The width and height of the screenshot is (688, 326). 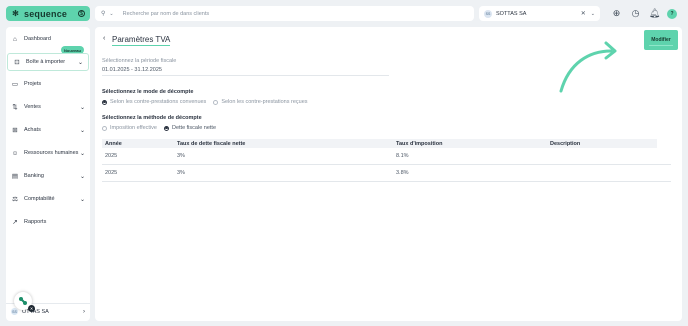 What do you see at coordinates (166, 128) in the screenshot?
I see `radio-net-tax` at bounding box center [166, 128].